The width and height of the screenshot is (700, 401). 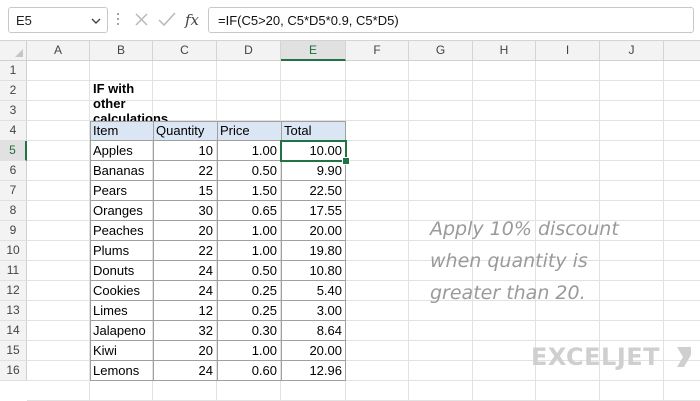 I want to click on cell-total: 9.90, so click(x=313, y=171).